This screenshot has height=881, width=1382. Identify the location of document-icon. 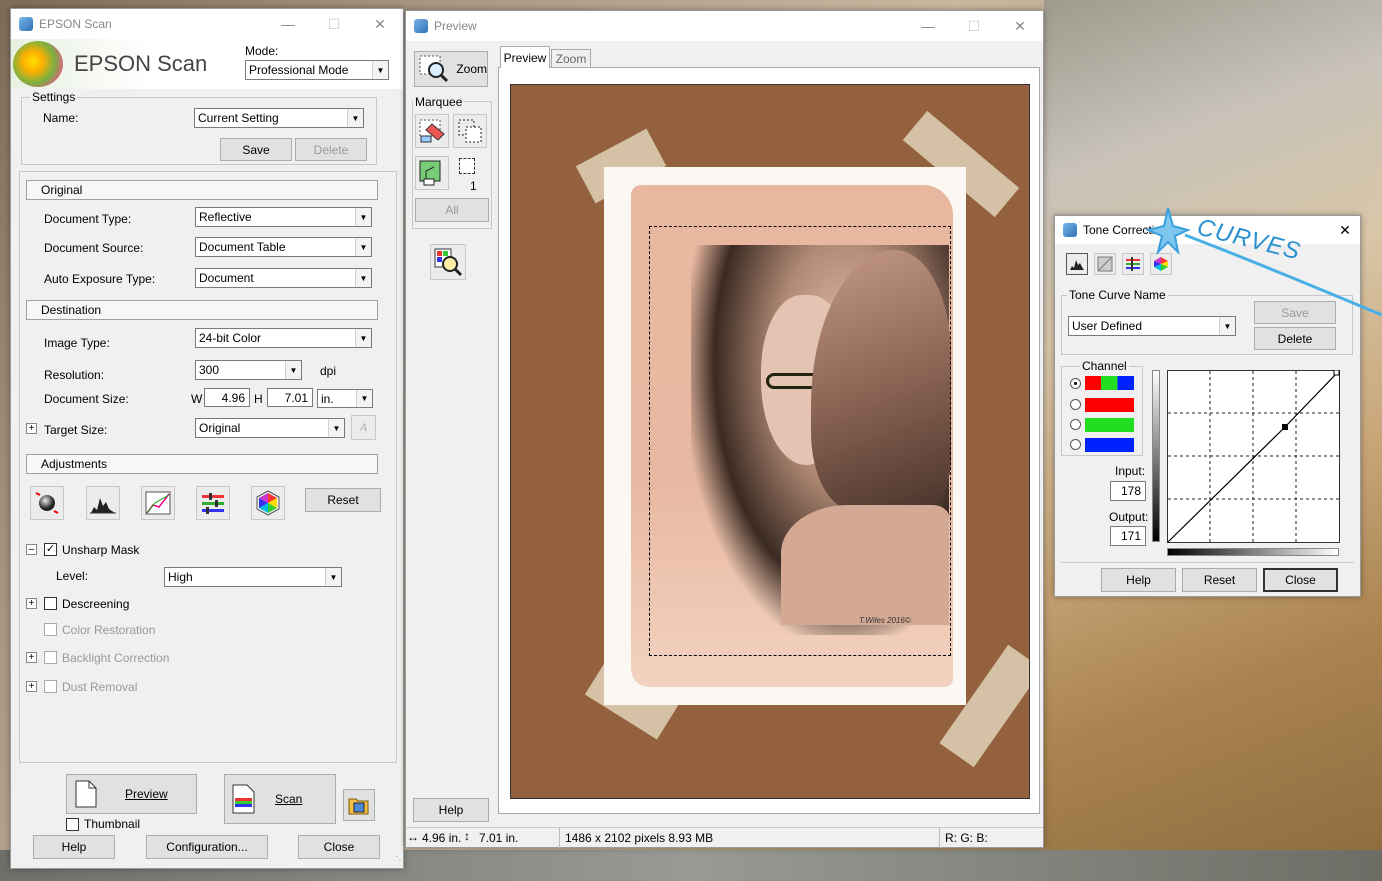
(86, 794).